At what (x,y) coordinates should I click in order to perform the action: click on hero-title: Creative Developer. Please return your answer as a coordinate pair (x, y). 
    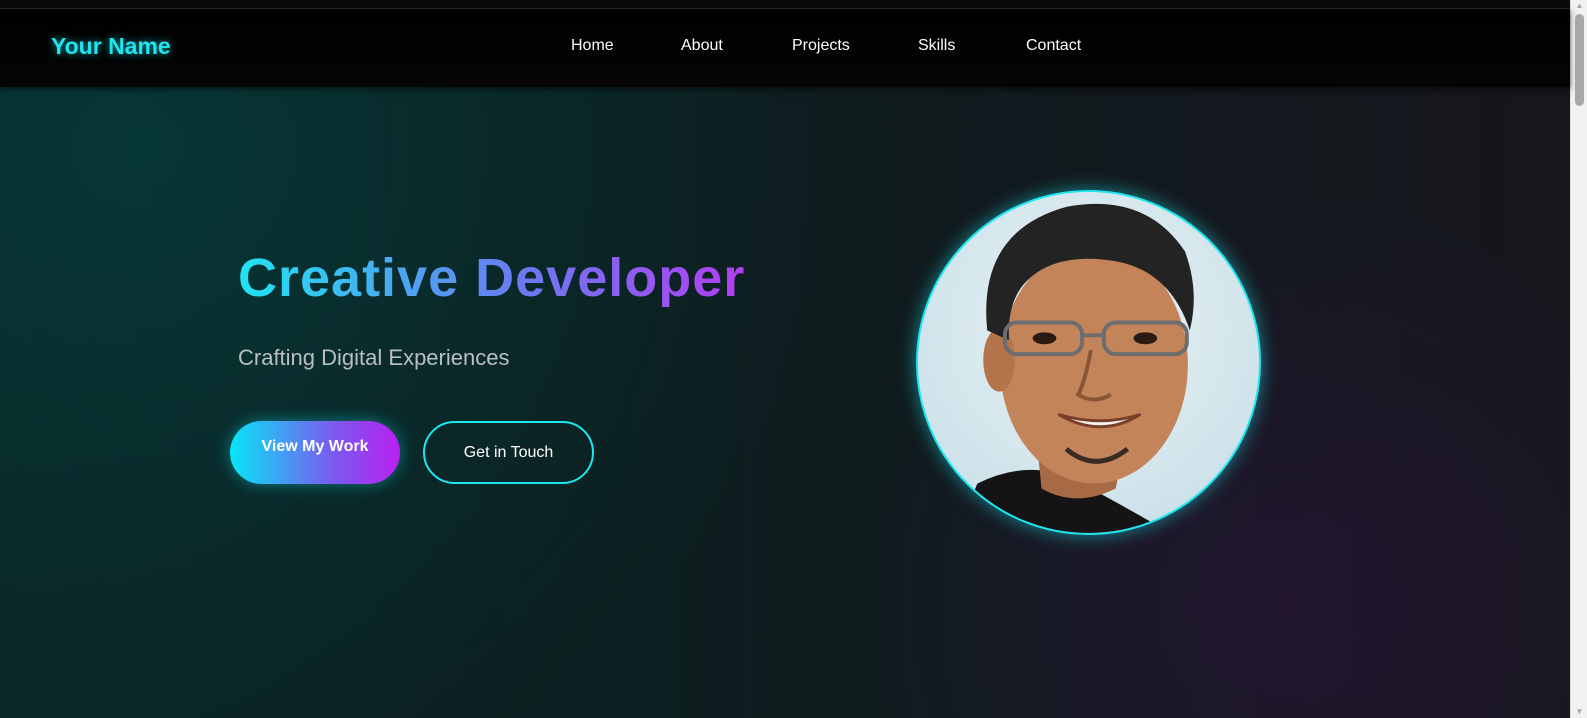
    Looking at the image, I should click on (492, 278).